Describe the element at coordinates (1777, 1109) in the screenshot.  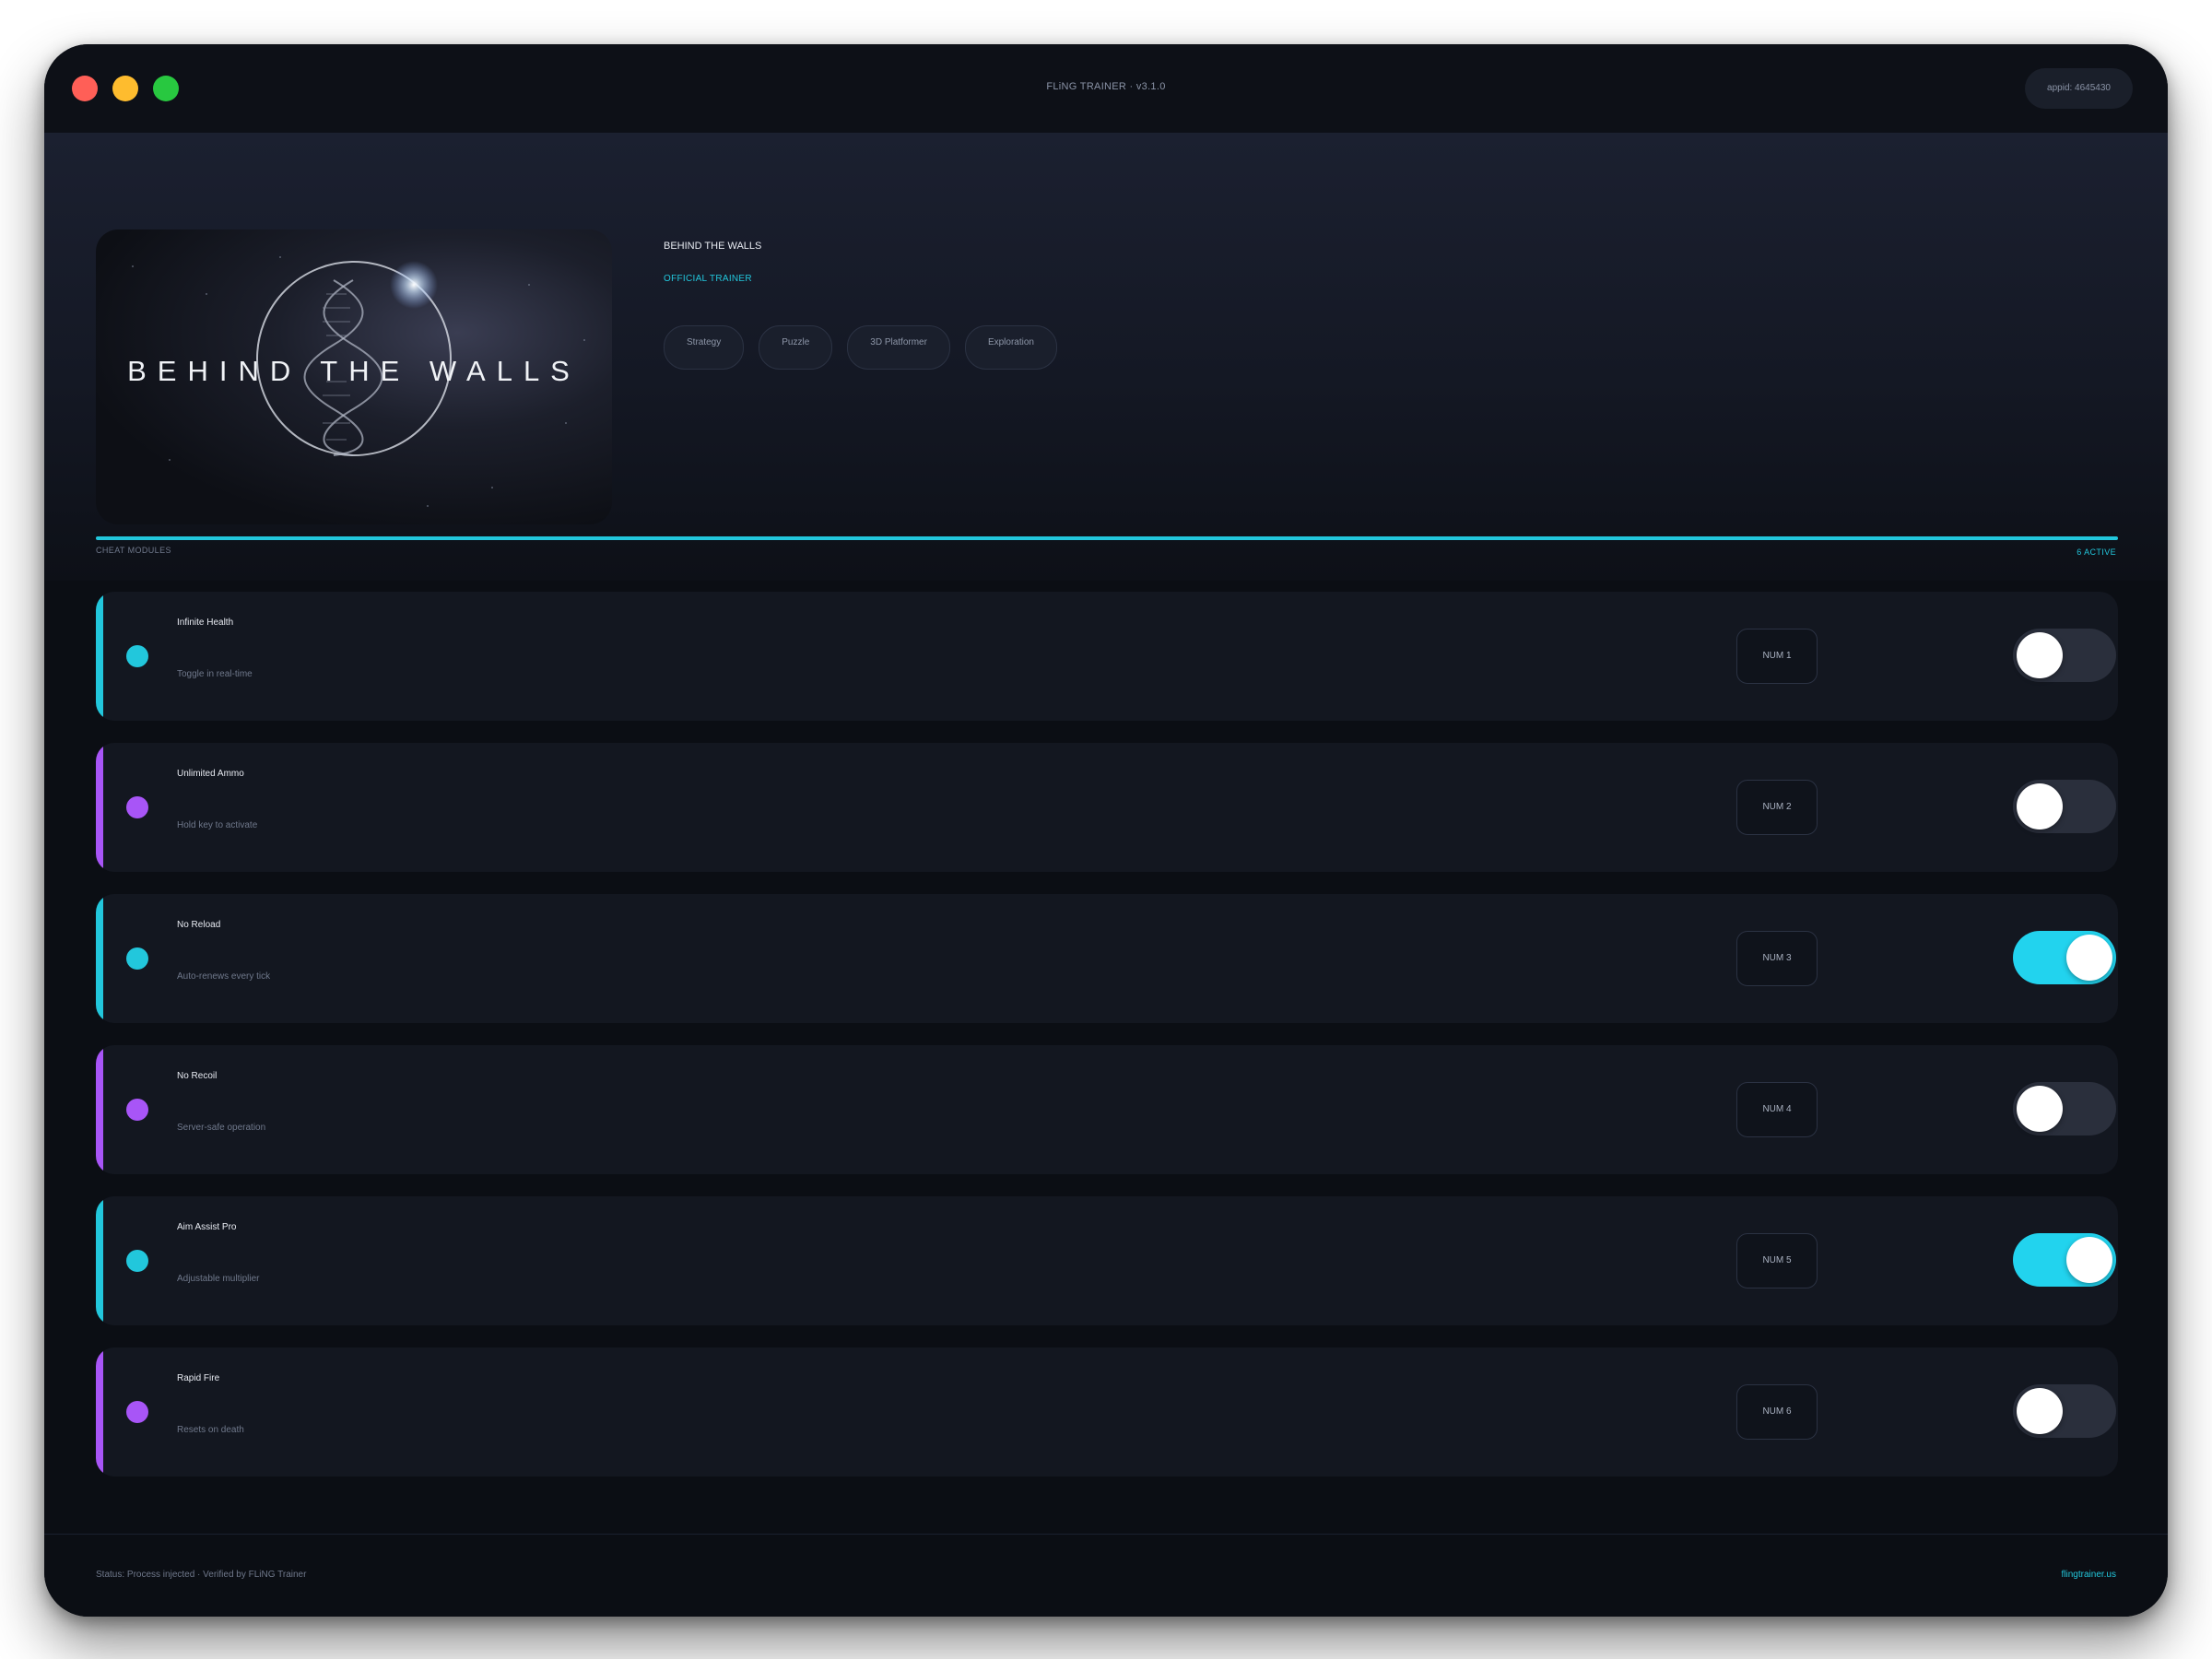
I see `hotkey-button: NUM 4` at that location.